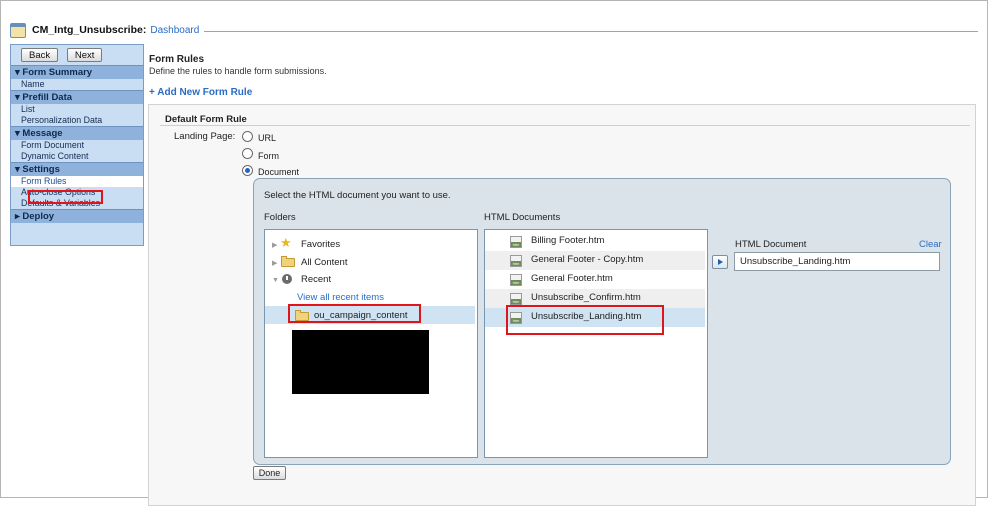 The height and width of the screenshot is (506, 988). Describe the element at coordinates (324, 262) in the screenshot. I see `tree-item-all-content: All Content` at that location.